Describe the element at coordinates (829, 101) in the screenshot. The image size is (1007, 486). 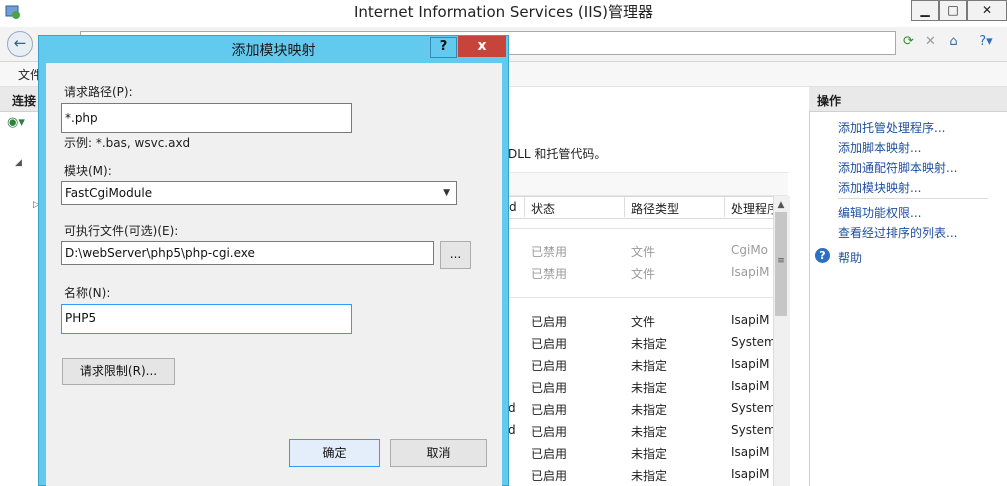
I see `actions-title: 操作` at that location.